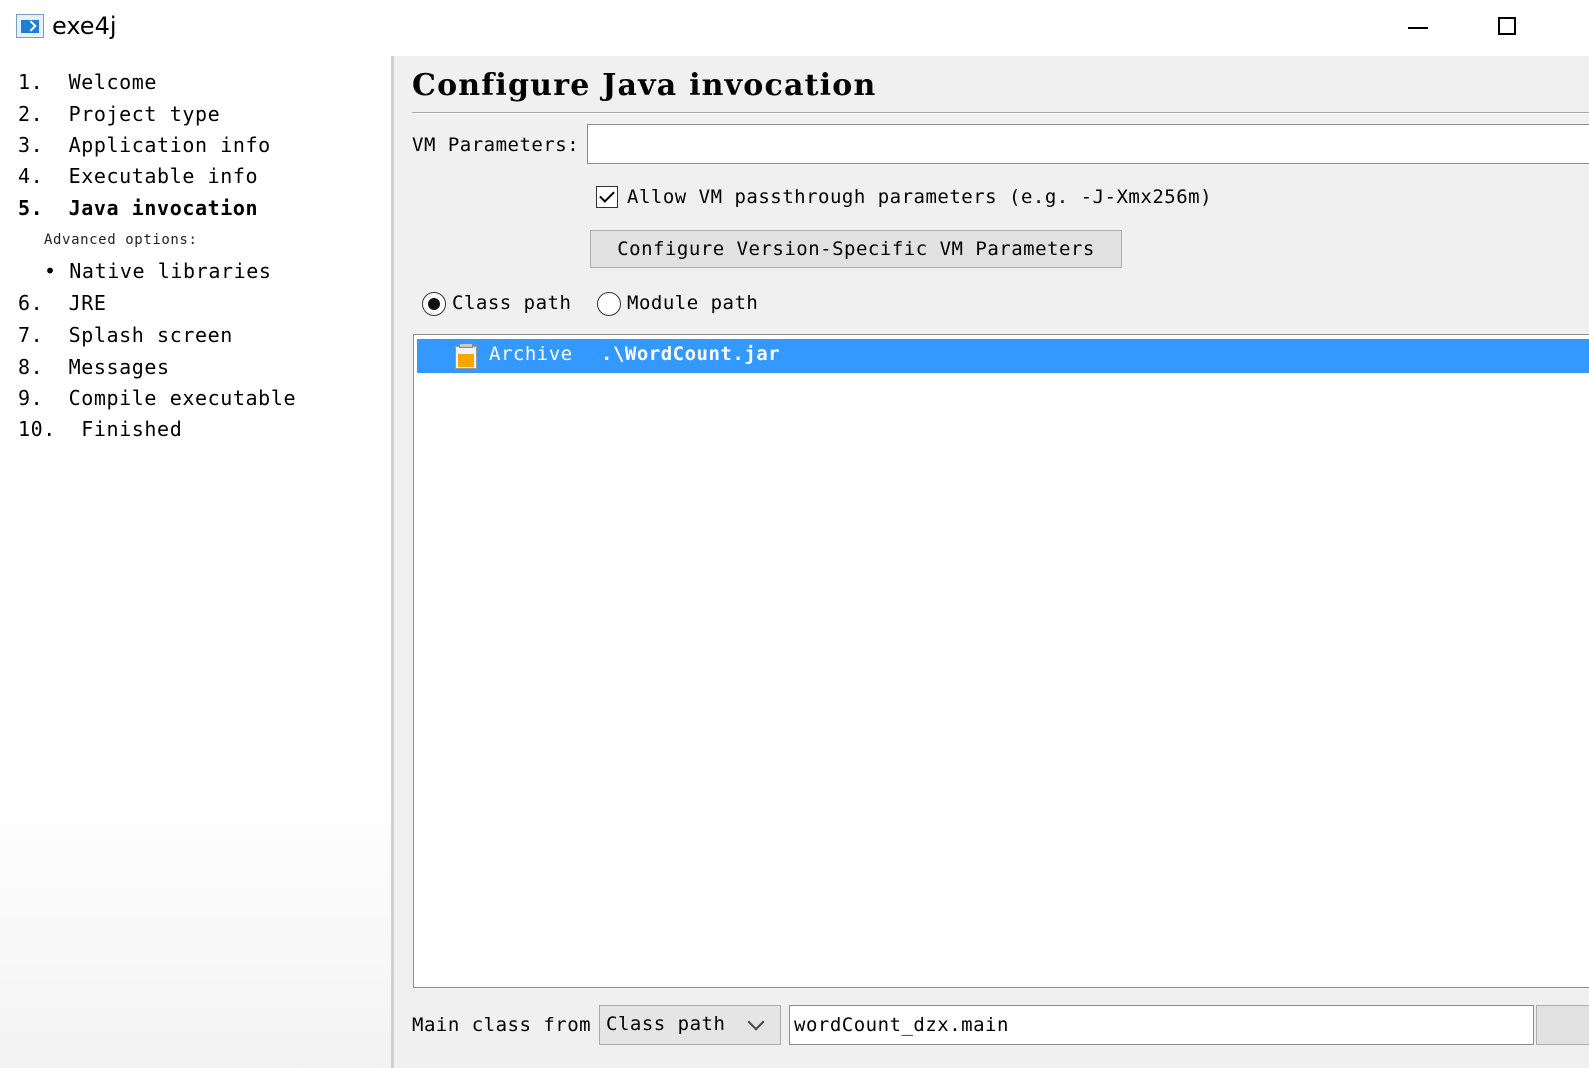 The image size is (1589, 1068). I want to click on module-path-radio, so click(609, 304).